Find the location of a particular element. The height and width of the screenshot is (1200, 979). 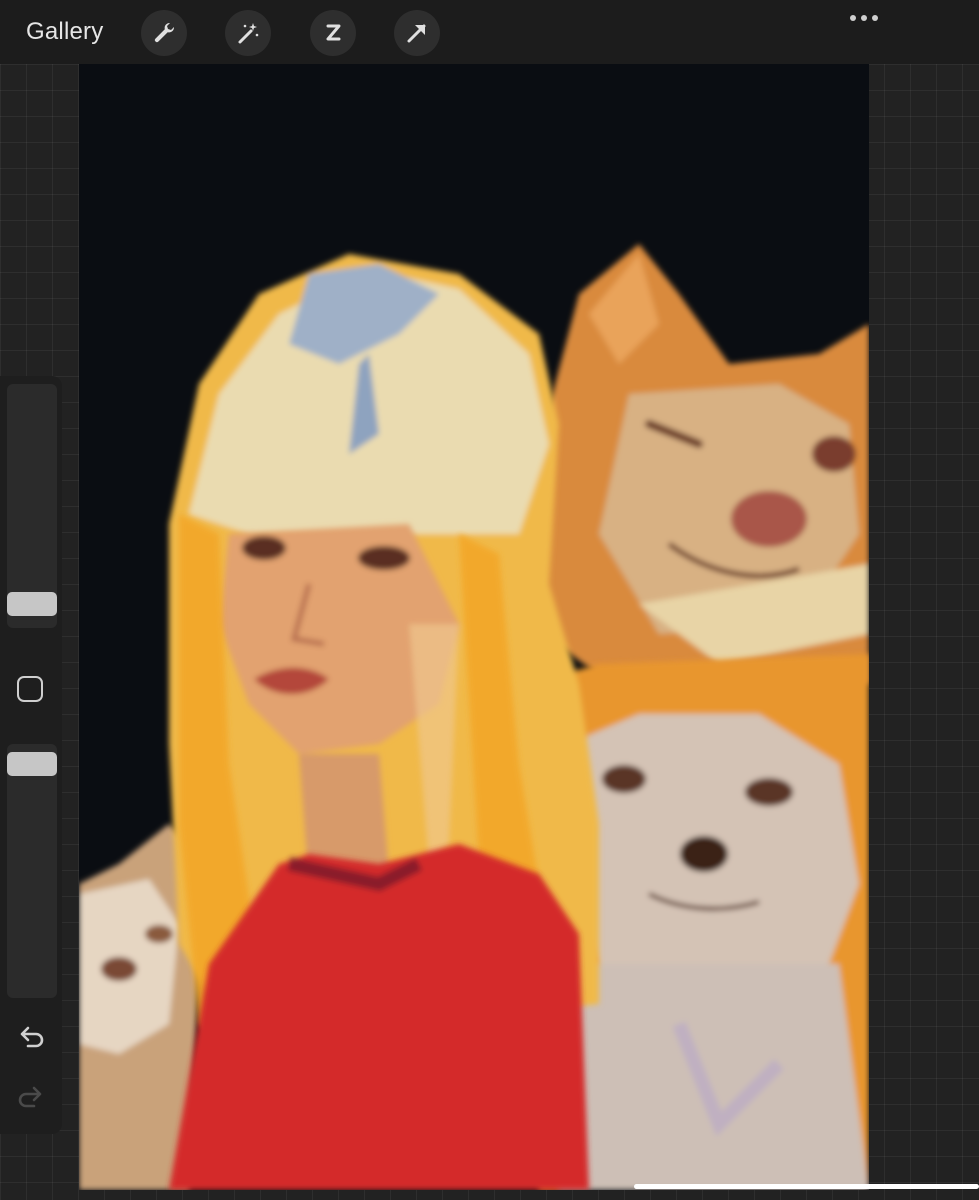

opacity-slider is located at coordinates (32, 871).